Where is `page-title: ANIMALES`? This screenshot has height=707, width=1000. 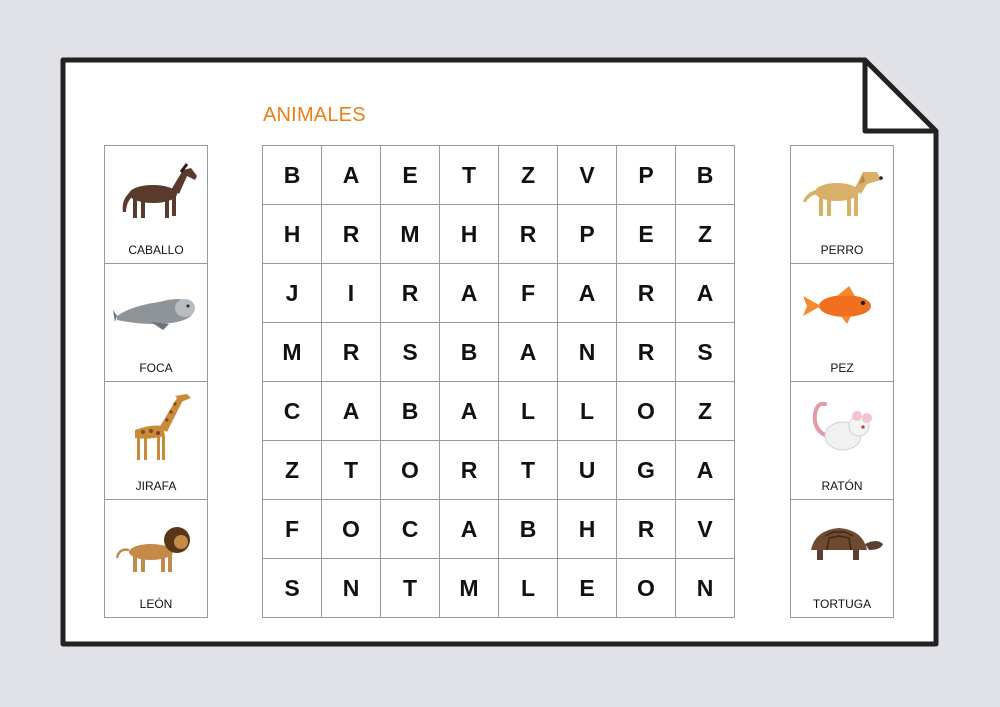
page-title: ANIMALES is located at coordinates (314, 115).